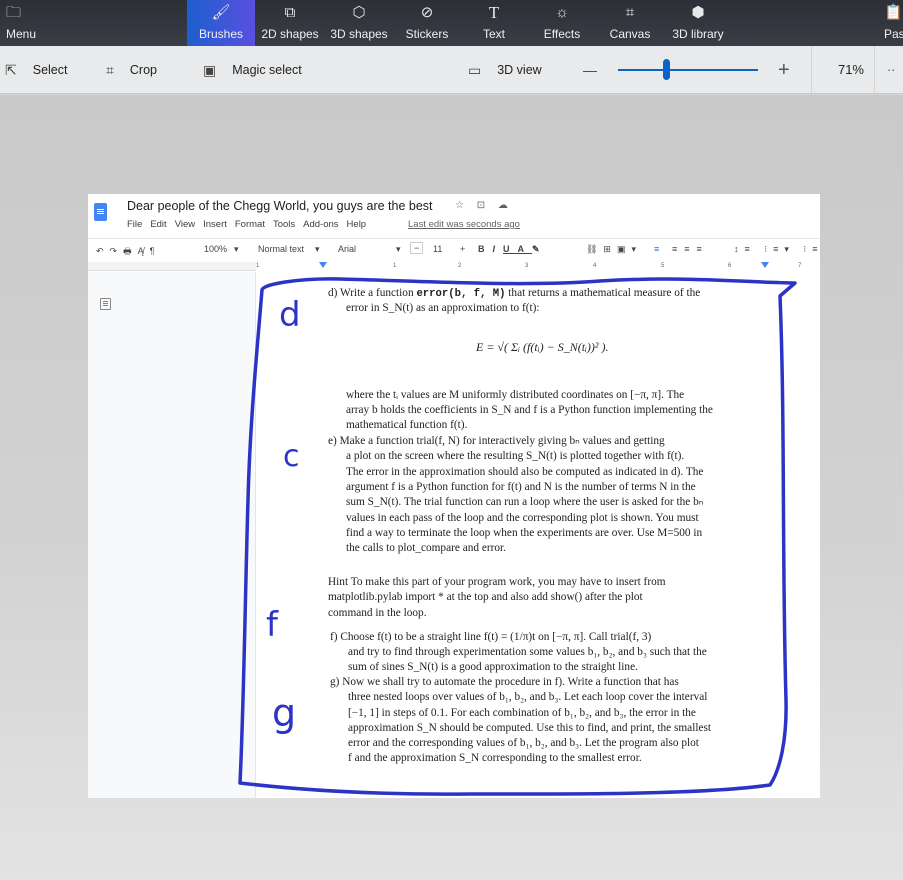 Image resolution: width=903 pixels, height=880 pixels. What do you see at coordinates (291, 456) in the screenshot?
I see `ink-letter-c: c` at bounding box center [291, 456].